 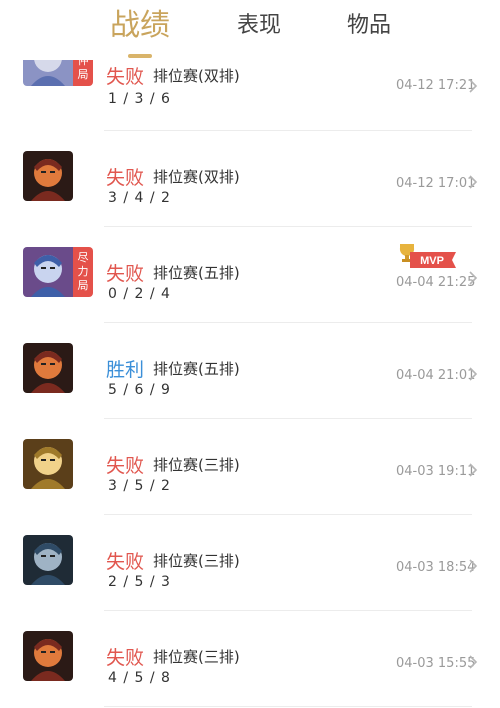 I want to click on kda-score: 4 / 5 / 8, so click(x=139, y=678).